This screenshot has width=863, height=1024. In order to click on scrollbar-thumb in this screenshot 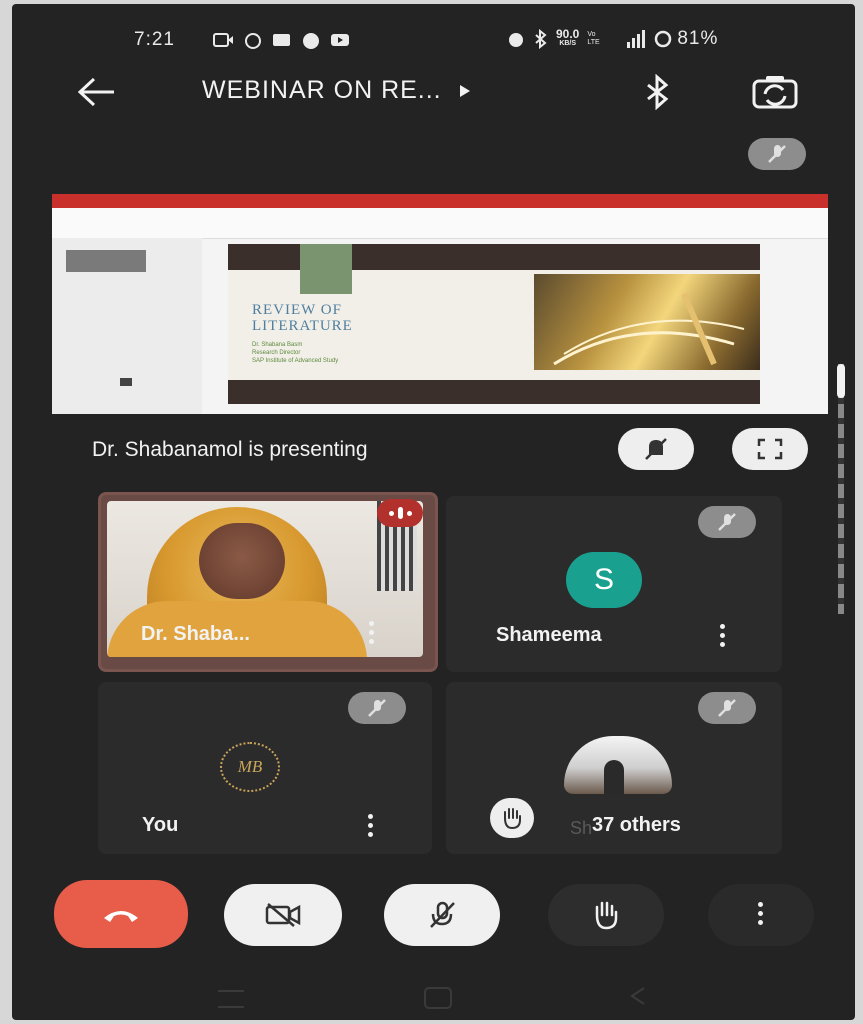, I will do `click(841, 381)`.